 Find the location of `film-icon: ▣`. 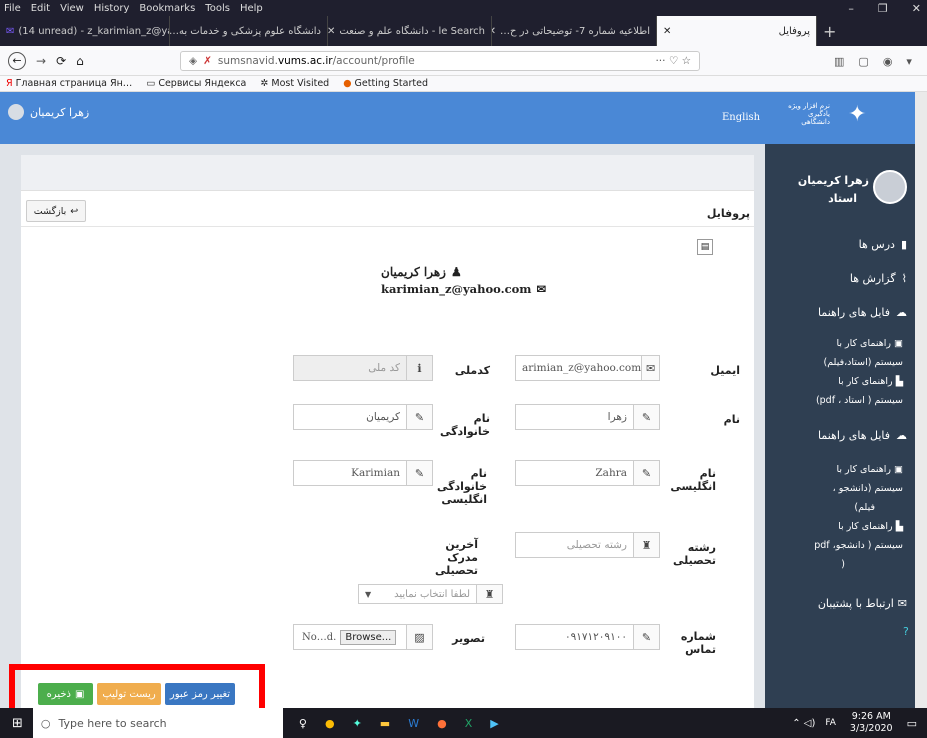

film-icon: ▣ is located at coordinates (898, 343).